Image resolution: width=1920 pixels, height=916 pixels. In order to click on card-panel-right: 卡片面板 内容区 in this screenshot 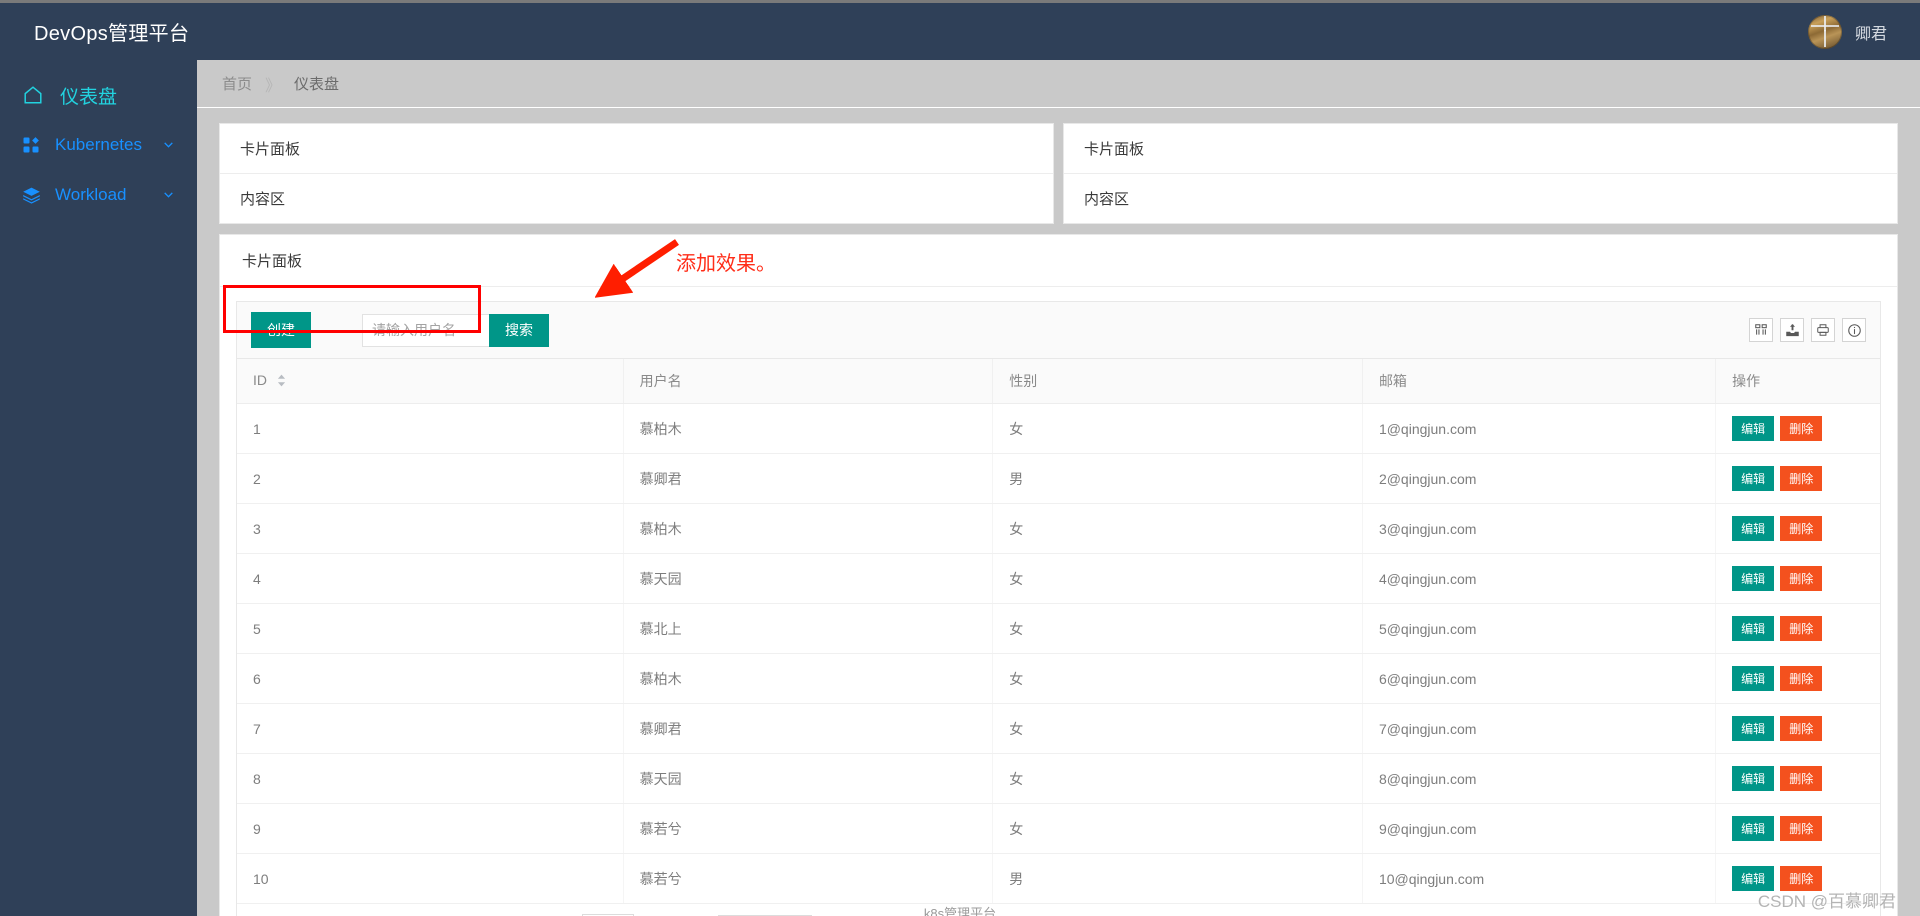, I will do `click(1480, 173)`.